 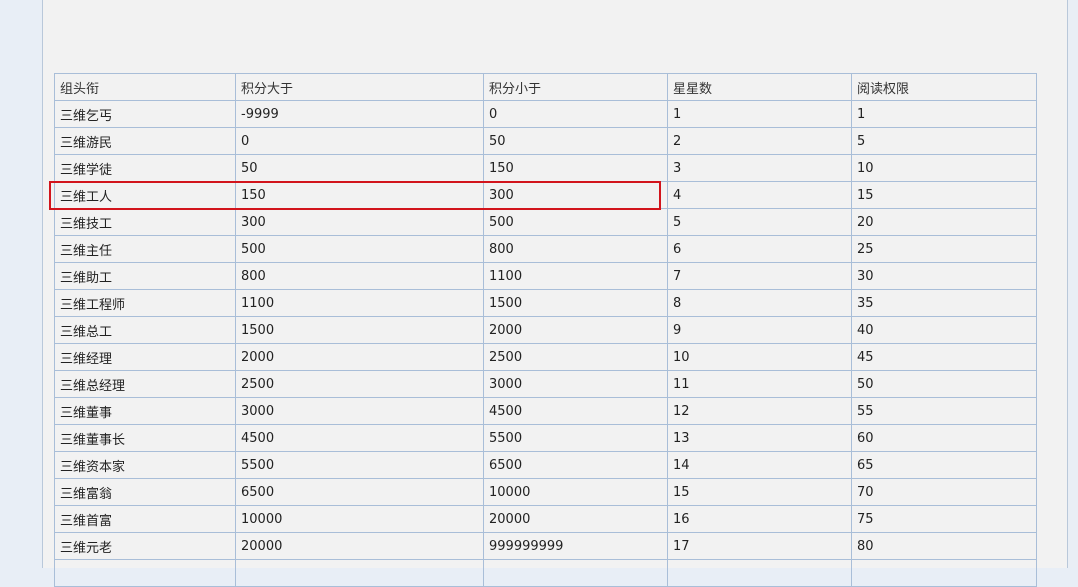 I want to click on cell-read-permission: 1, so click(x=944, y=114).